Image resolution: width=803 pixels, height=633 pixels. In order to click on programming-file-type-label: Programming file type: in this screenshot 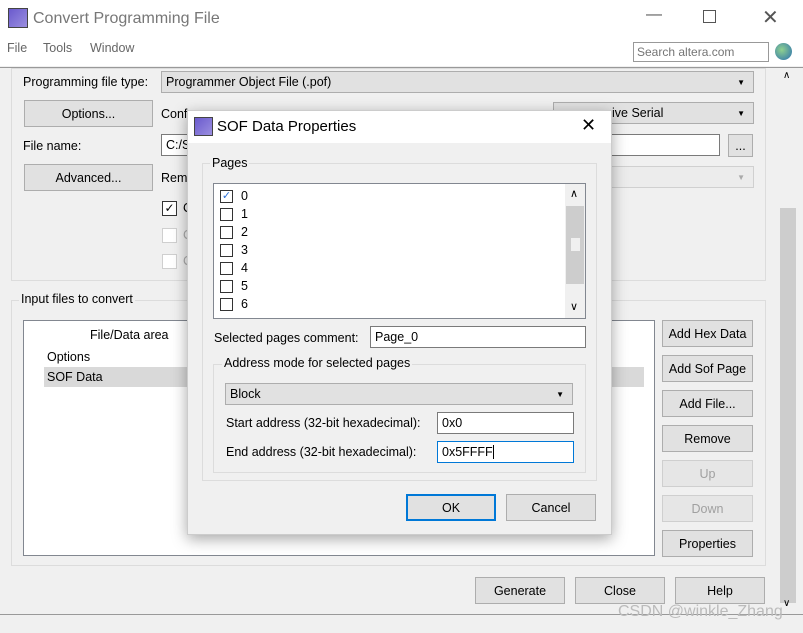, I will do `click(86, 82)`.